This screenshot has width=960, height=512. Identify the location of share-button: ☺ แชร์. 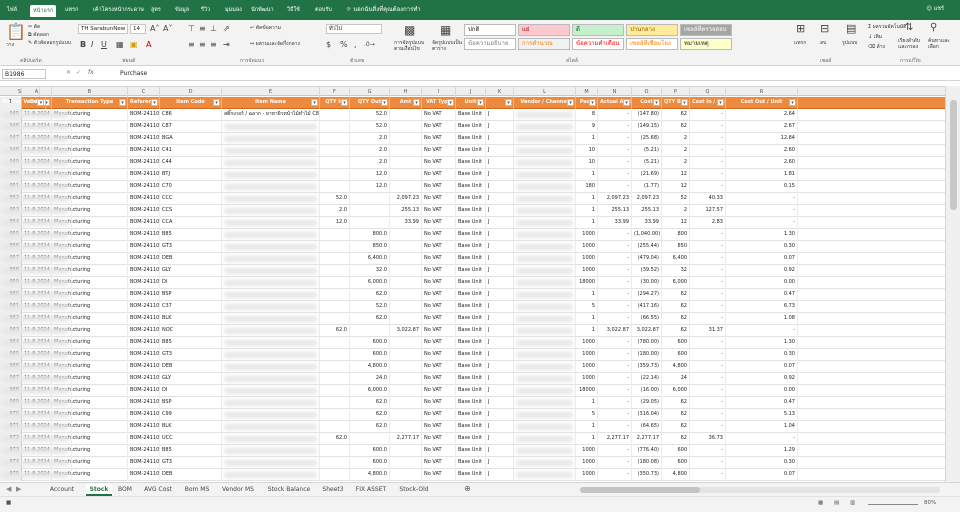
(935, 9).